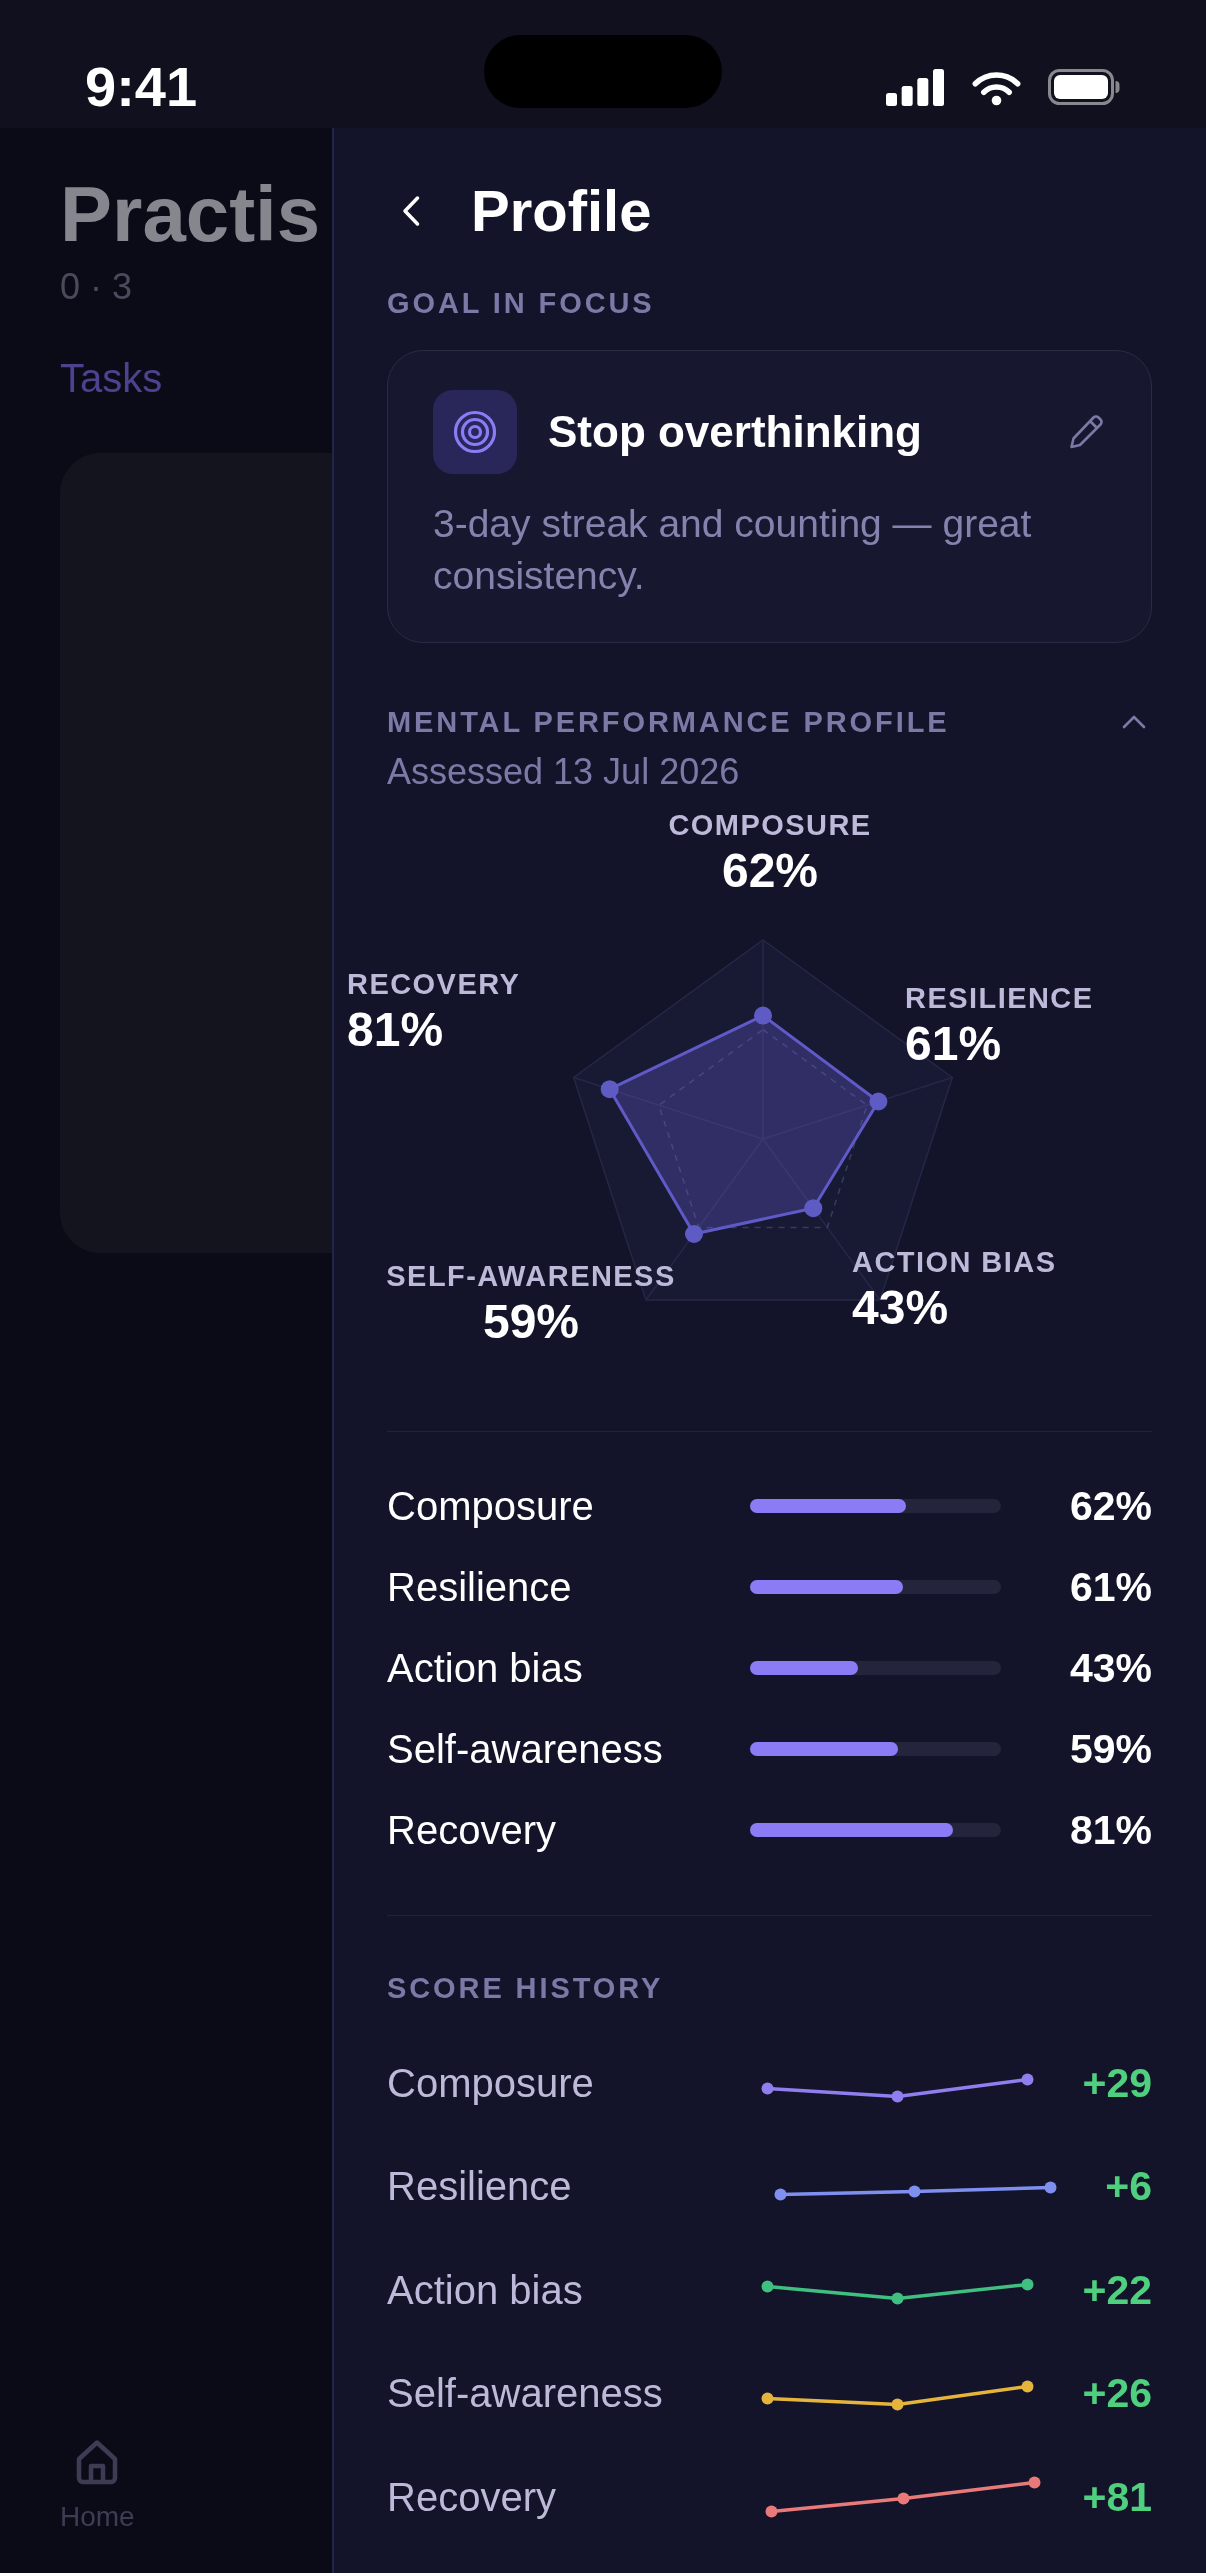 The height and width of the screenshot is (2573, 1206). I want to click on axis-value: 59%, so click(531, 1322).